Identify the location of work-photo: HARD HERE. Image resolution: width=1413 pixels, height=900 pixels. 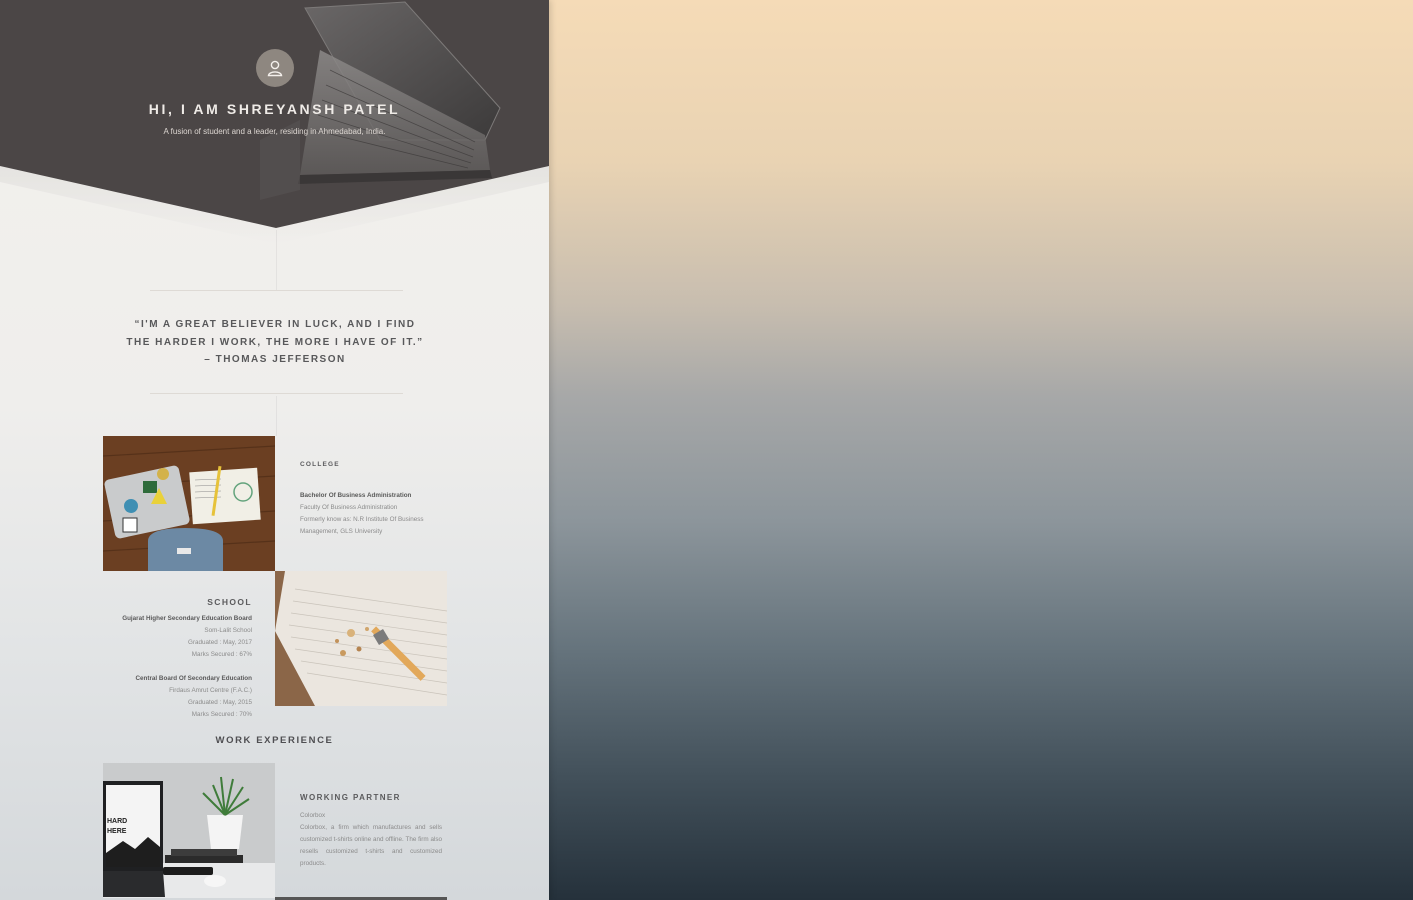
(189, 830).